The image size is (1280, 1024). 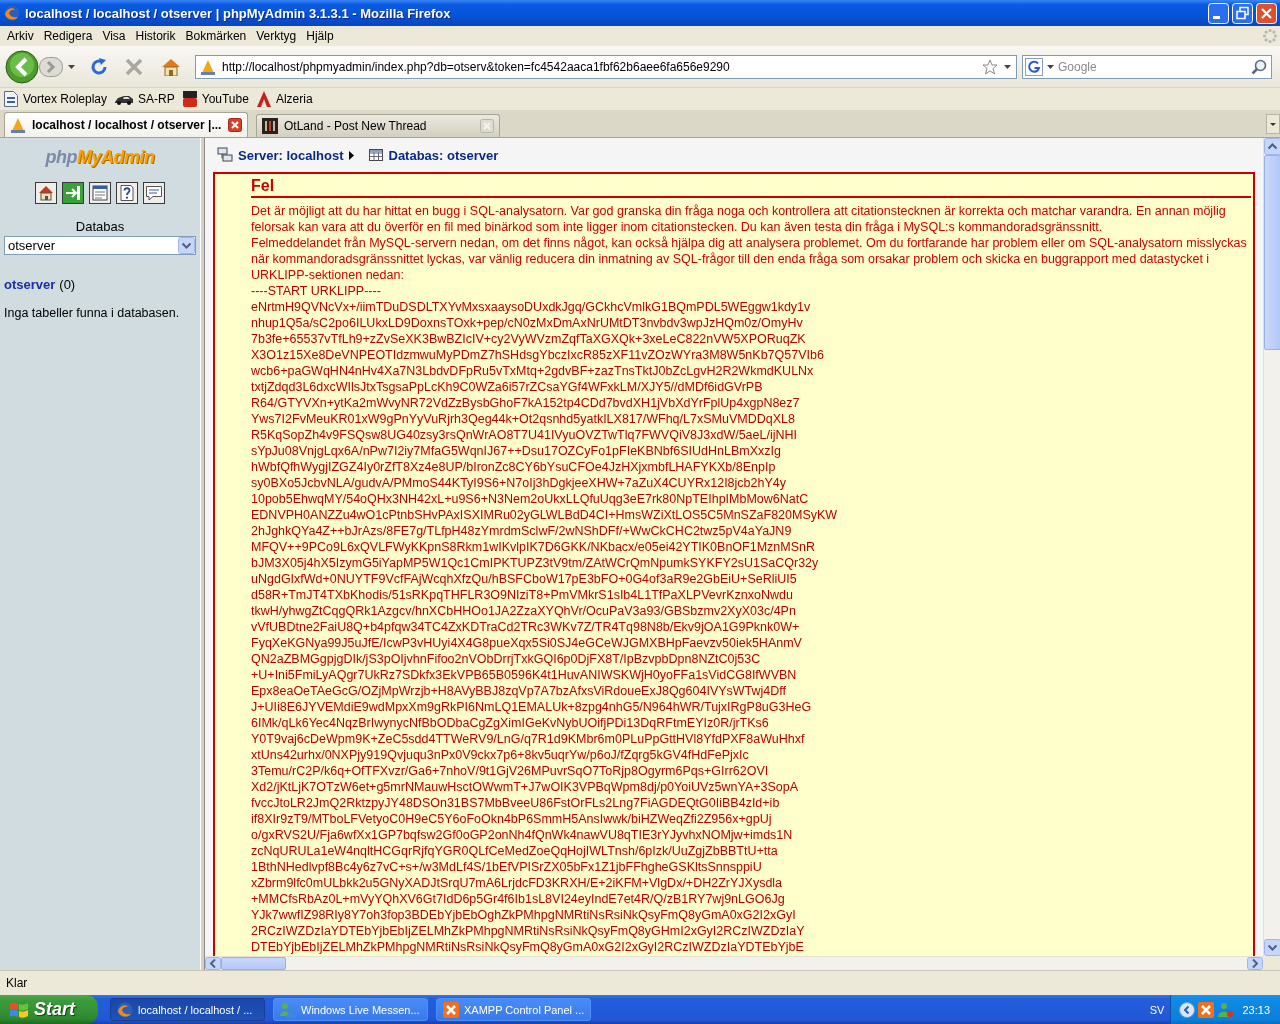 I want to click on menu-item: Historik, so click(x=155, y=36).